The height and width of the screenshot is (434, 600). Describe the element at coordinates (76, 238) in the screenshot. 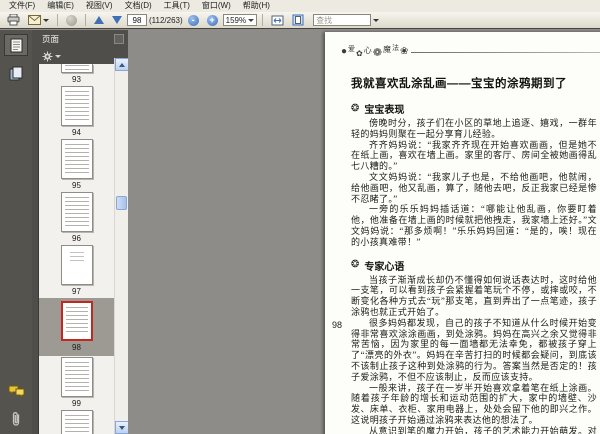

I see `thumbnail-label: 96` at that location.